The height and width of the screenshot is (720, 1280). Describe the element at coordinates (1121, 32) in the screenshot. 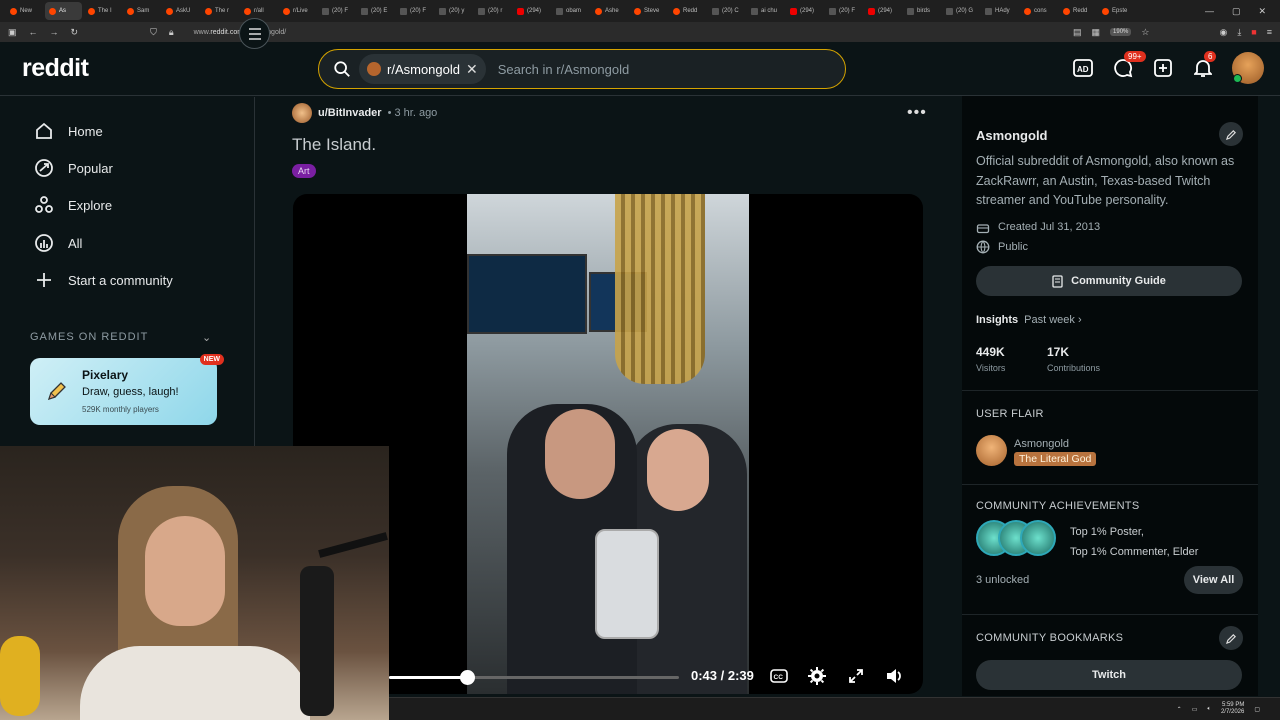

I see `zoom-level: 190%` at that location.